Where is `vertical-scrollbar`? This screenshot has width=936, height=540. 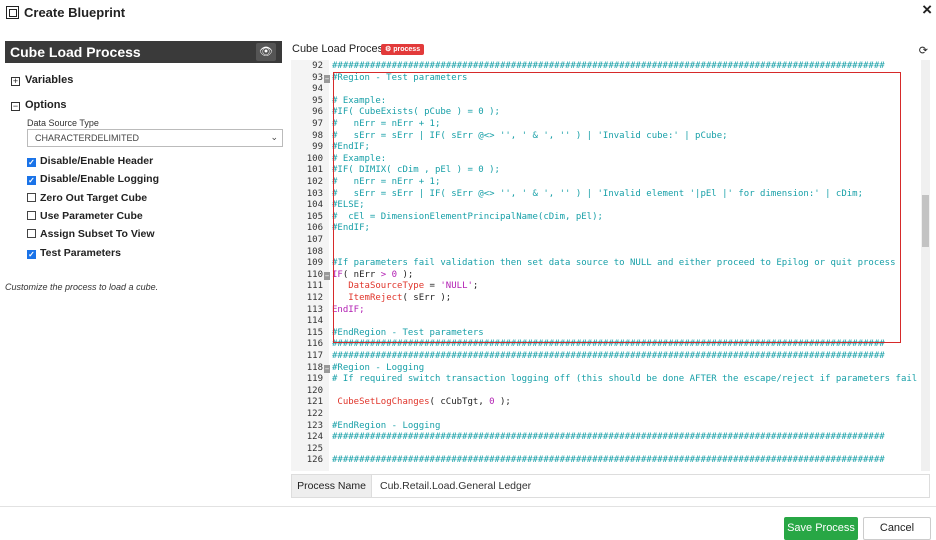
vertical-scrollbar is located at coordinates (925, 265).